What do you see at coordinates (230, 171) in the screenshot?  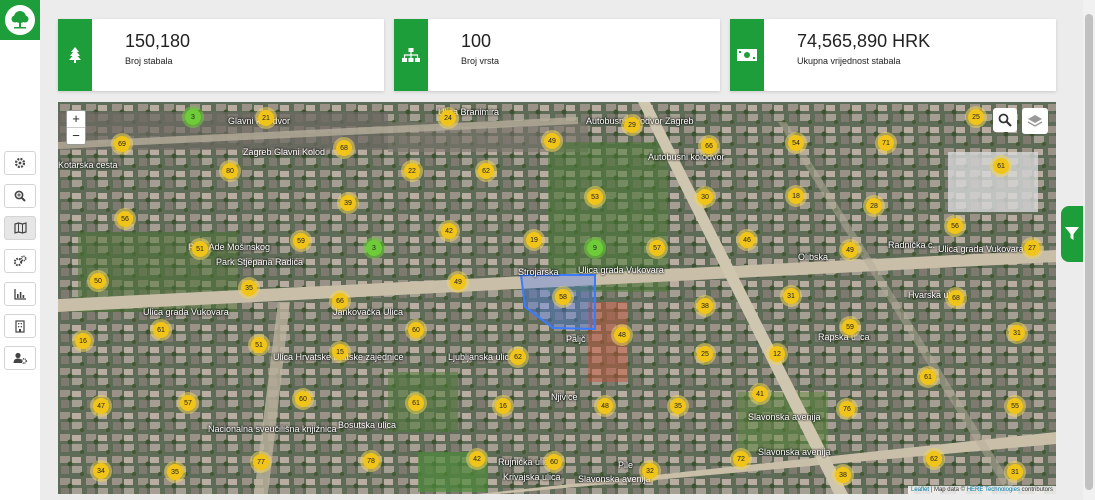 I see `tree-cluster-marker: 80` at bounding box center [230, 171].